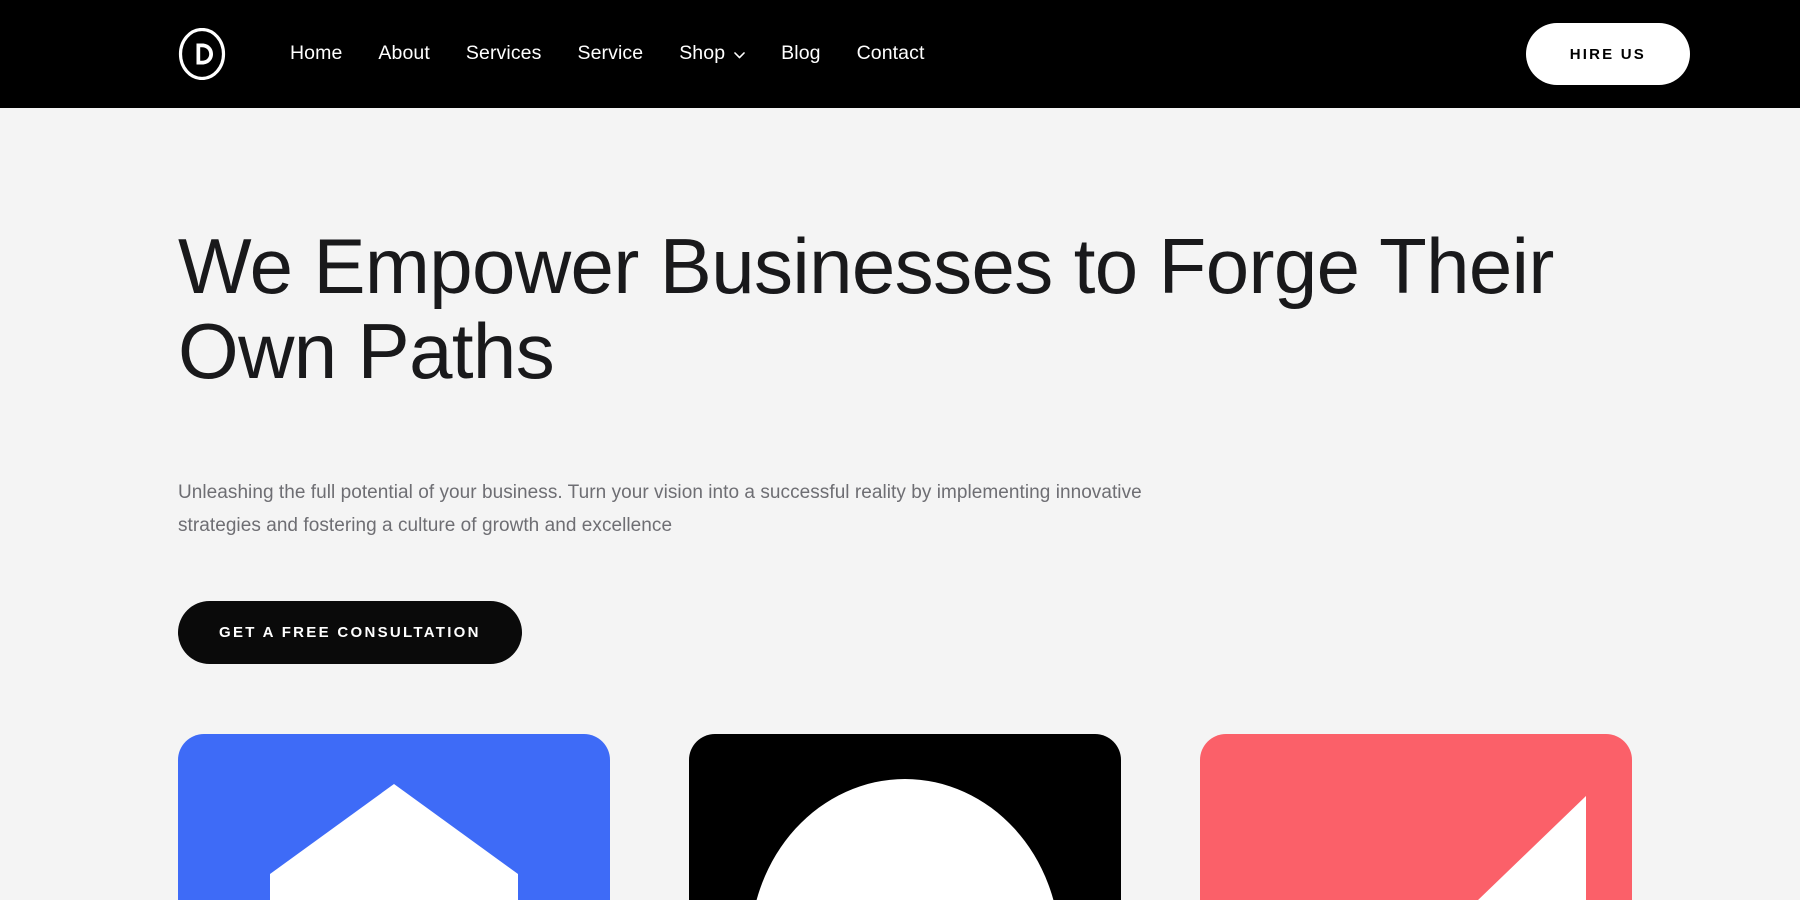 Image resolution: width=1800 pixels, height=900 pixels. I want to click on nav-label: Services, so click(503, 53).